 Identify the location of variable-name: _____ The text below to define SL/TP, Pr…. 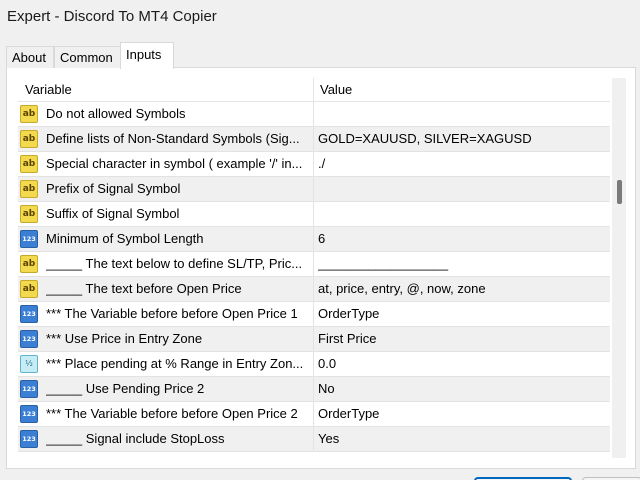
(174, 263).